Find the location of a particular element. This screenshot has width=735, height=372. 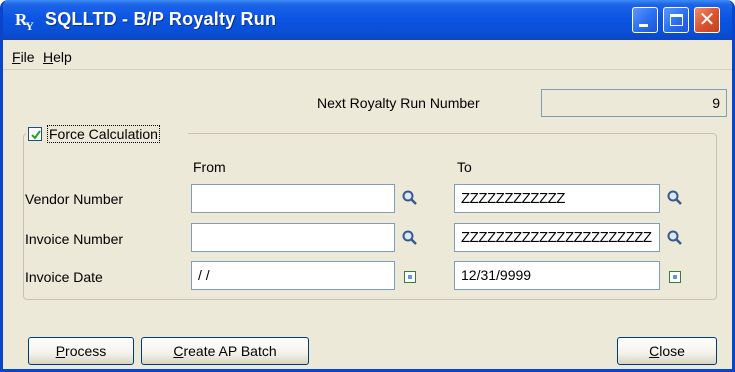

invoice-date-to-input: 12/31/9999 is located at coordinates (557, 275).